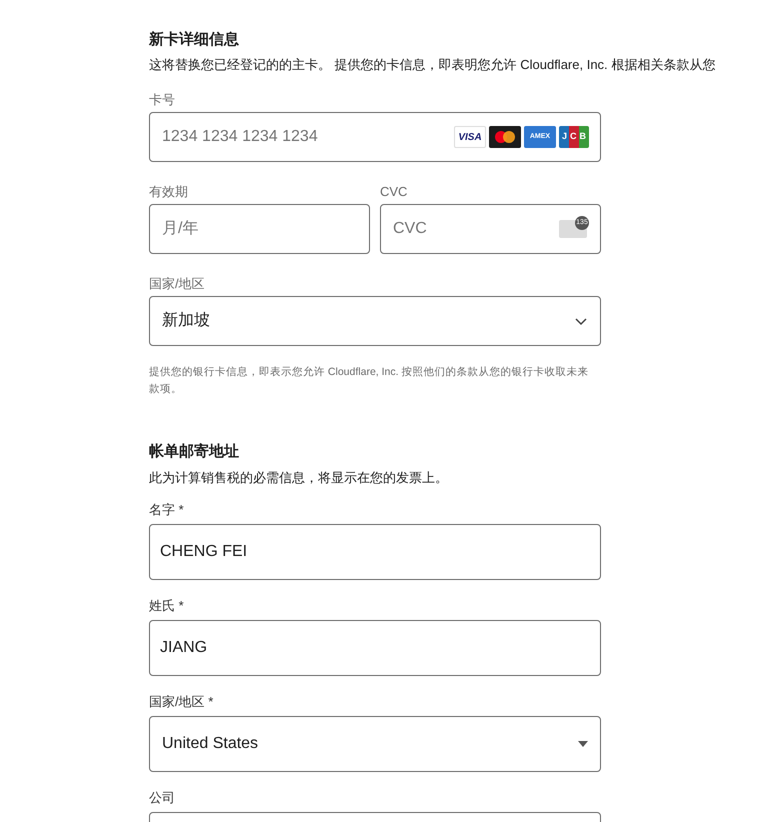  Describe the element at coordinates (369, 381) in the screenshot. I see `terms-note: 提供您的银行卡信息，即表示您允许 Cloudflare, Inc. 按照他们的条款从您的银行卡收取未来款项。` at that location.